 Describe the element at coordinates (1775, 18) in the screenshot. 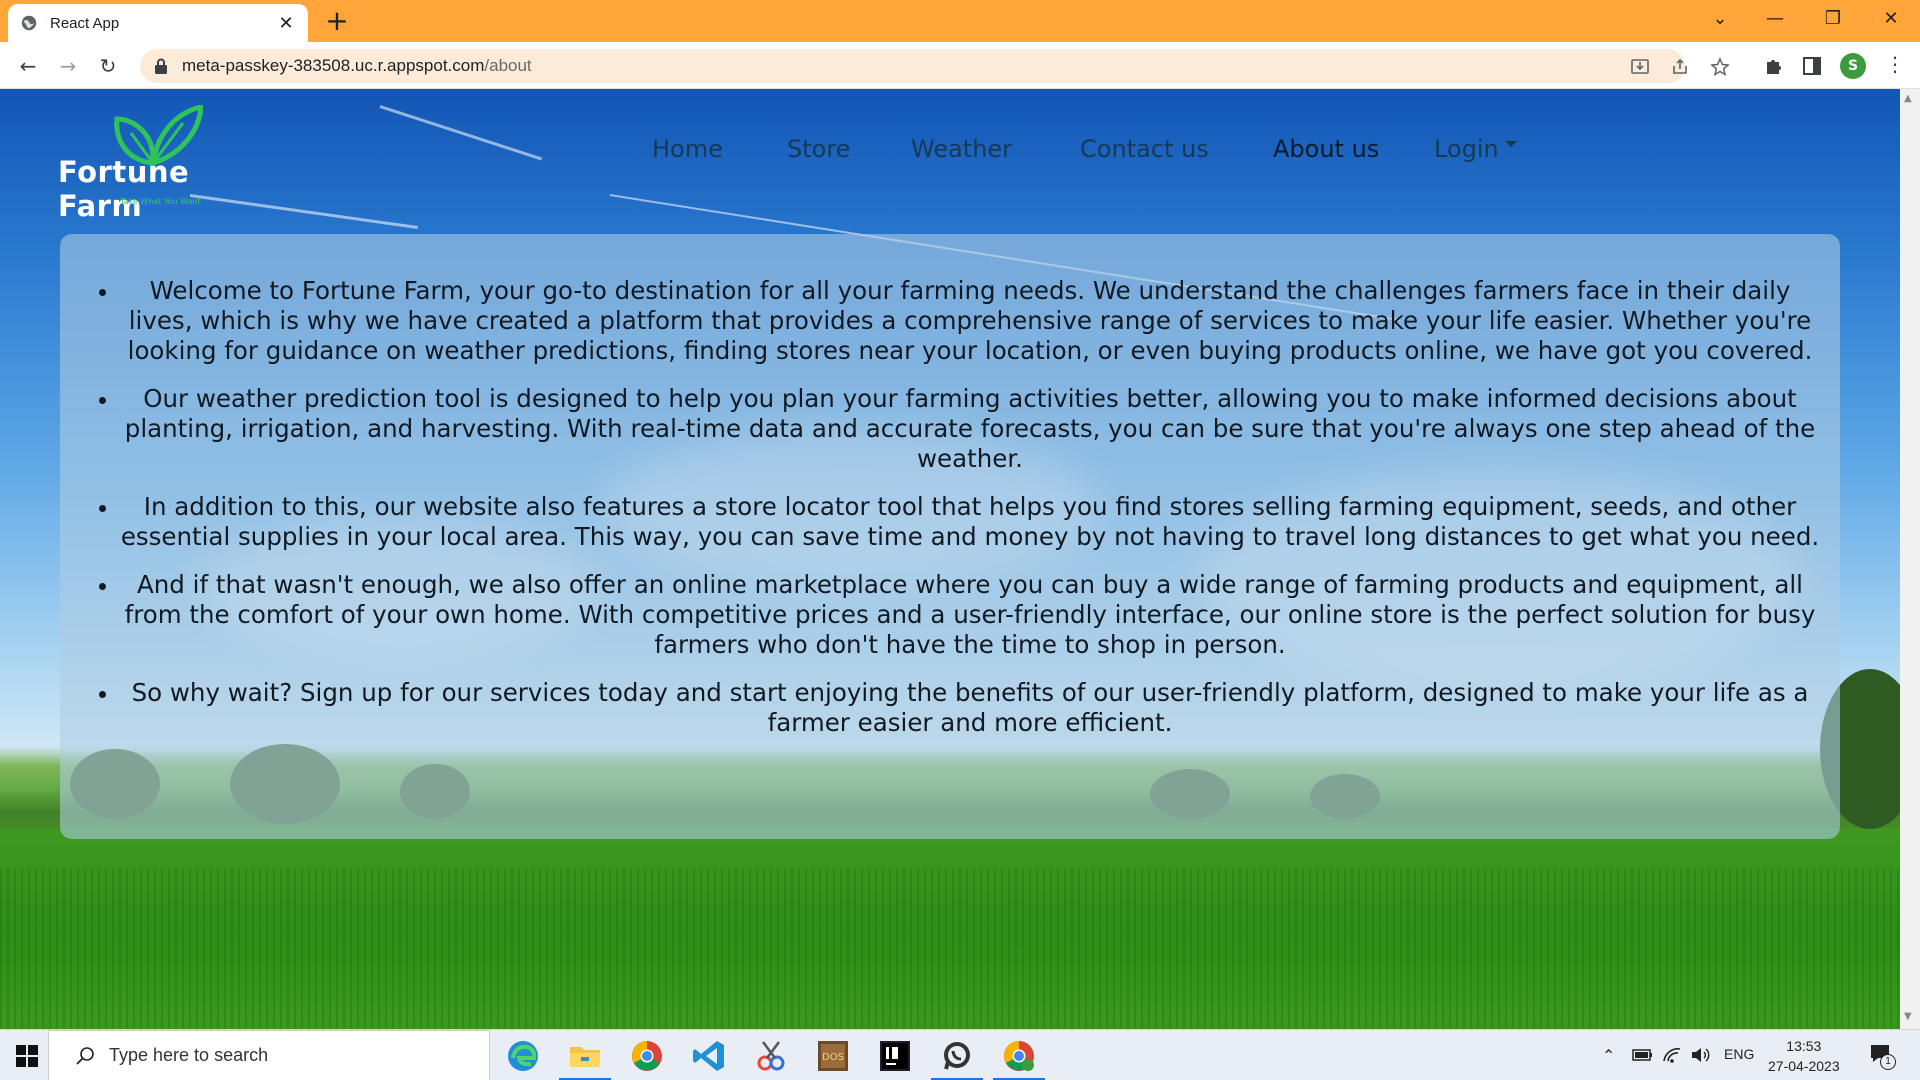

I see `minimize-icon: —` at that location.